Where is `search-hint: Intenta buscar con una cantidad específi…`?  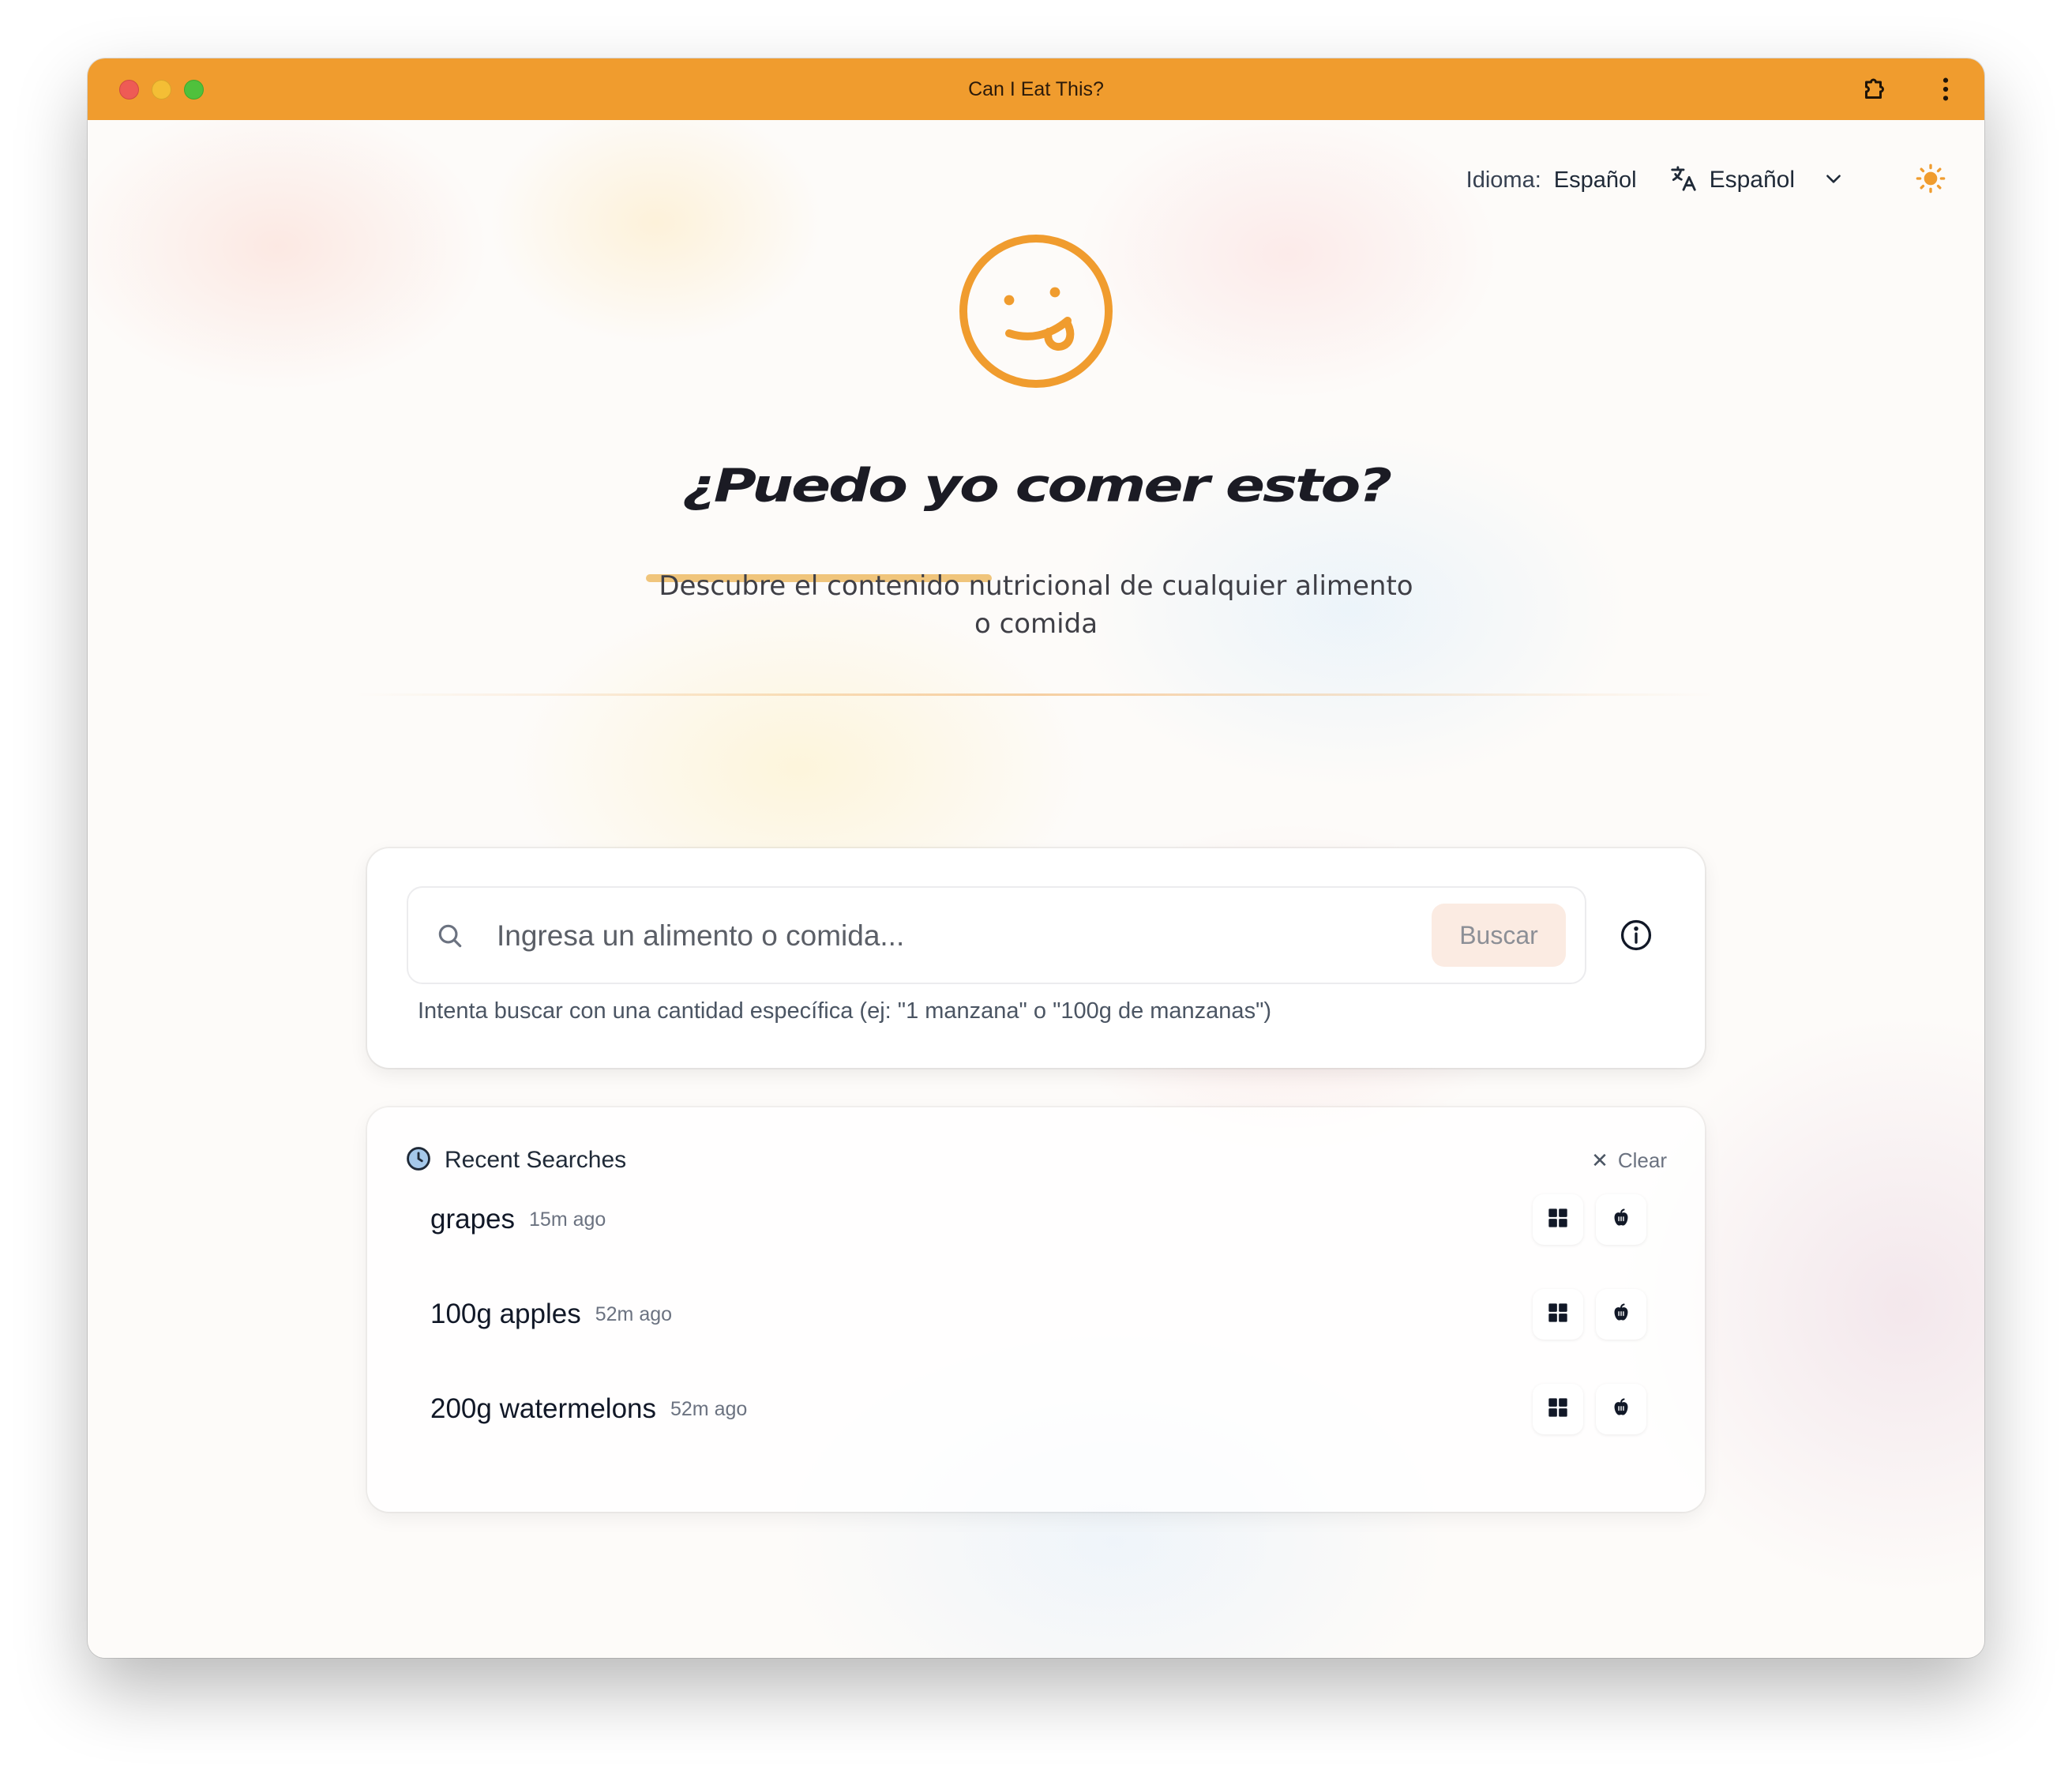 search-hint: Intenta buscar con una cantidad específi… is located at coordinates (845, 1011).